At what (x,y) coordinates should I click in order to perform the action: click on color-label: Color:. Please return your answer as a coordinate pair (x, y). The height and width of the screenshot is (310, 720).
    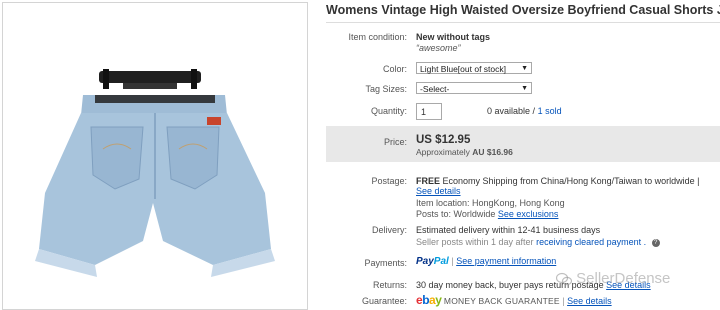
    Looking at the image, I should click on (394, 69).